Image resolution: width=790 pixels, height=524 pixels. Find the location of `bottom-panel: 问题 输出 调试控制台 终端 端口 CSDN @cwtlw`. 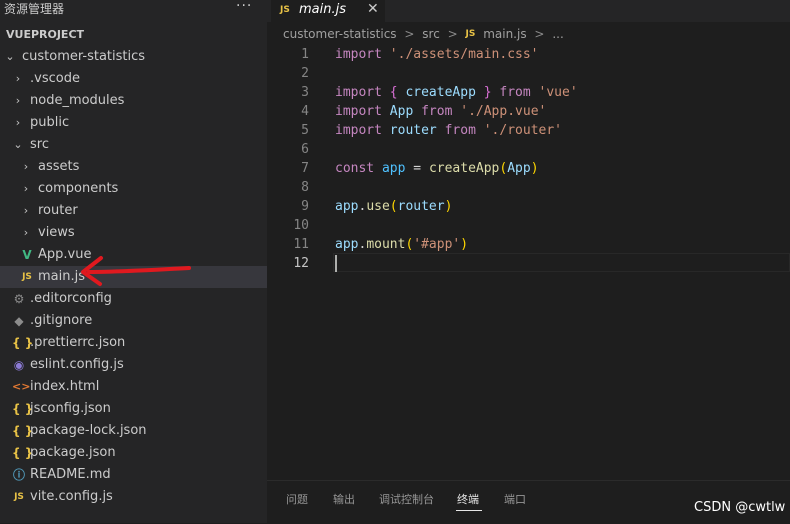

bottom-panel: 问题 输出 调试控制台 终端 端口 CSDN @cwtlw is located at coordinates (528, 502).